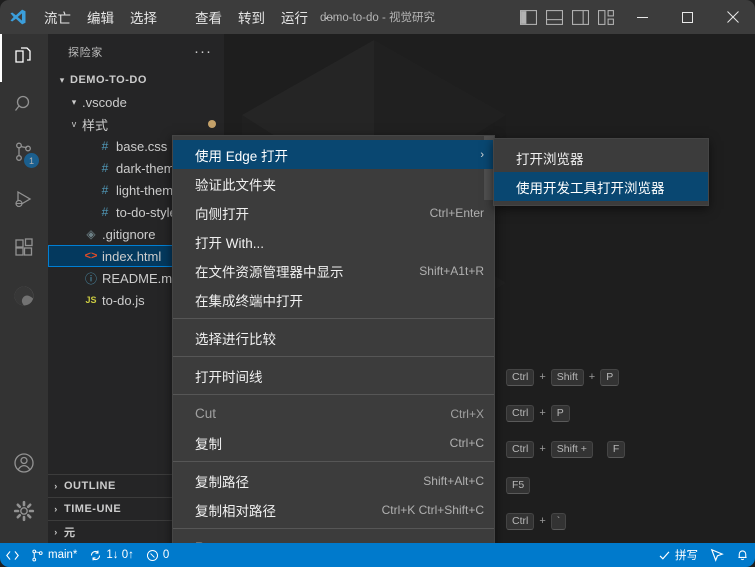 The image size is (755, 567). Describe the element at coordinates (74, 124) in the screenshot. I see `chevron-down-icon: v` at that location.